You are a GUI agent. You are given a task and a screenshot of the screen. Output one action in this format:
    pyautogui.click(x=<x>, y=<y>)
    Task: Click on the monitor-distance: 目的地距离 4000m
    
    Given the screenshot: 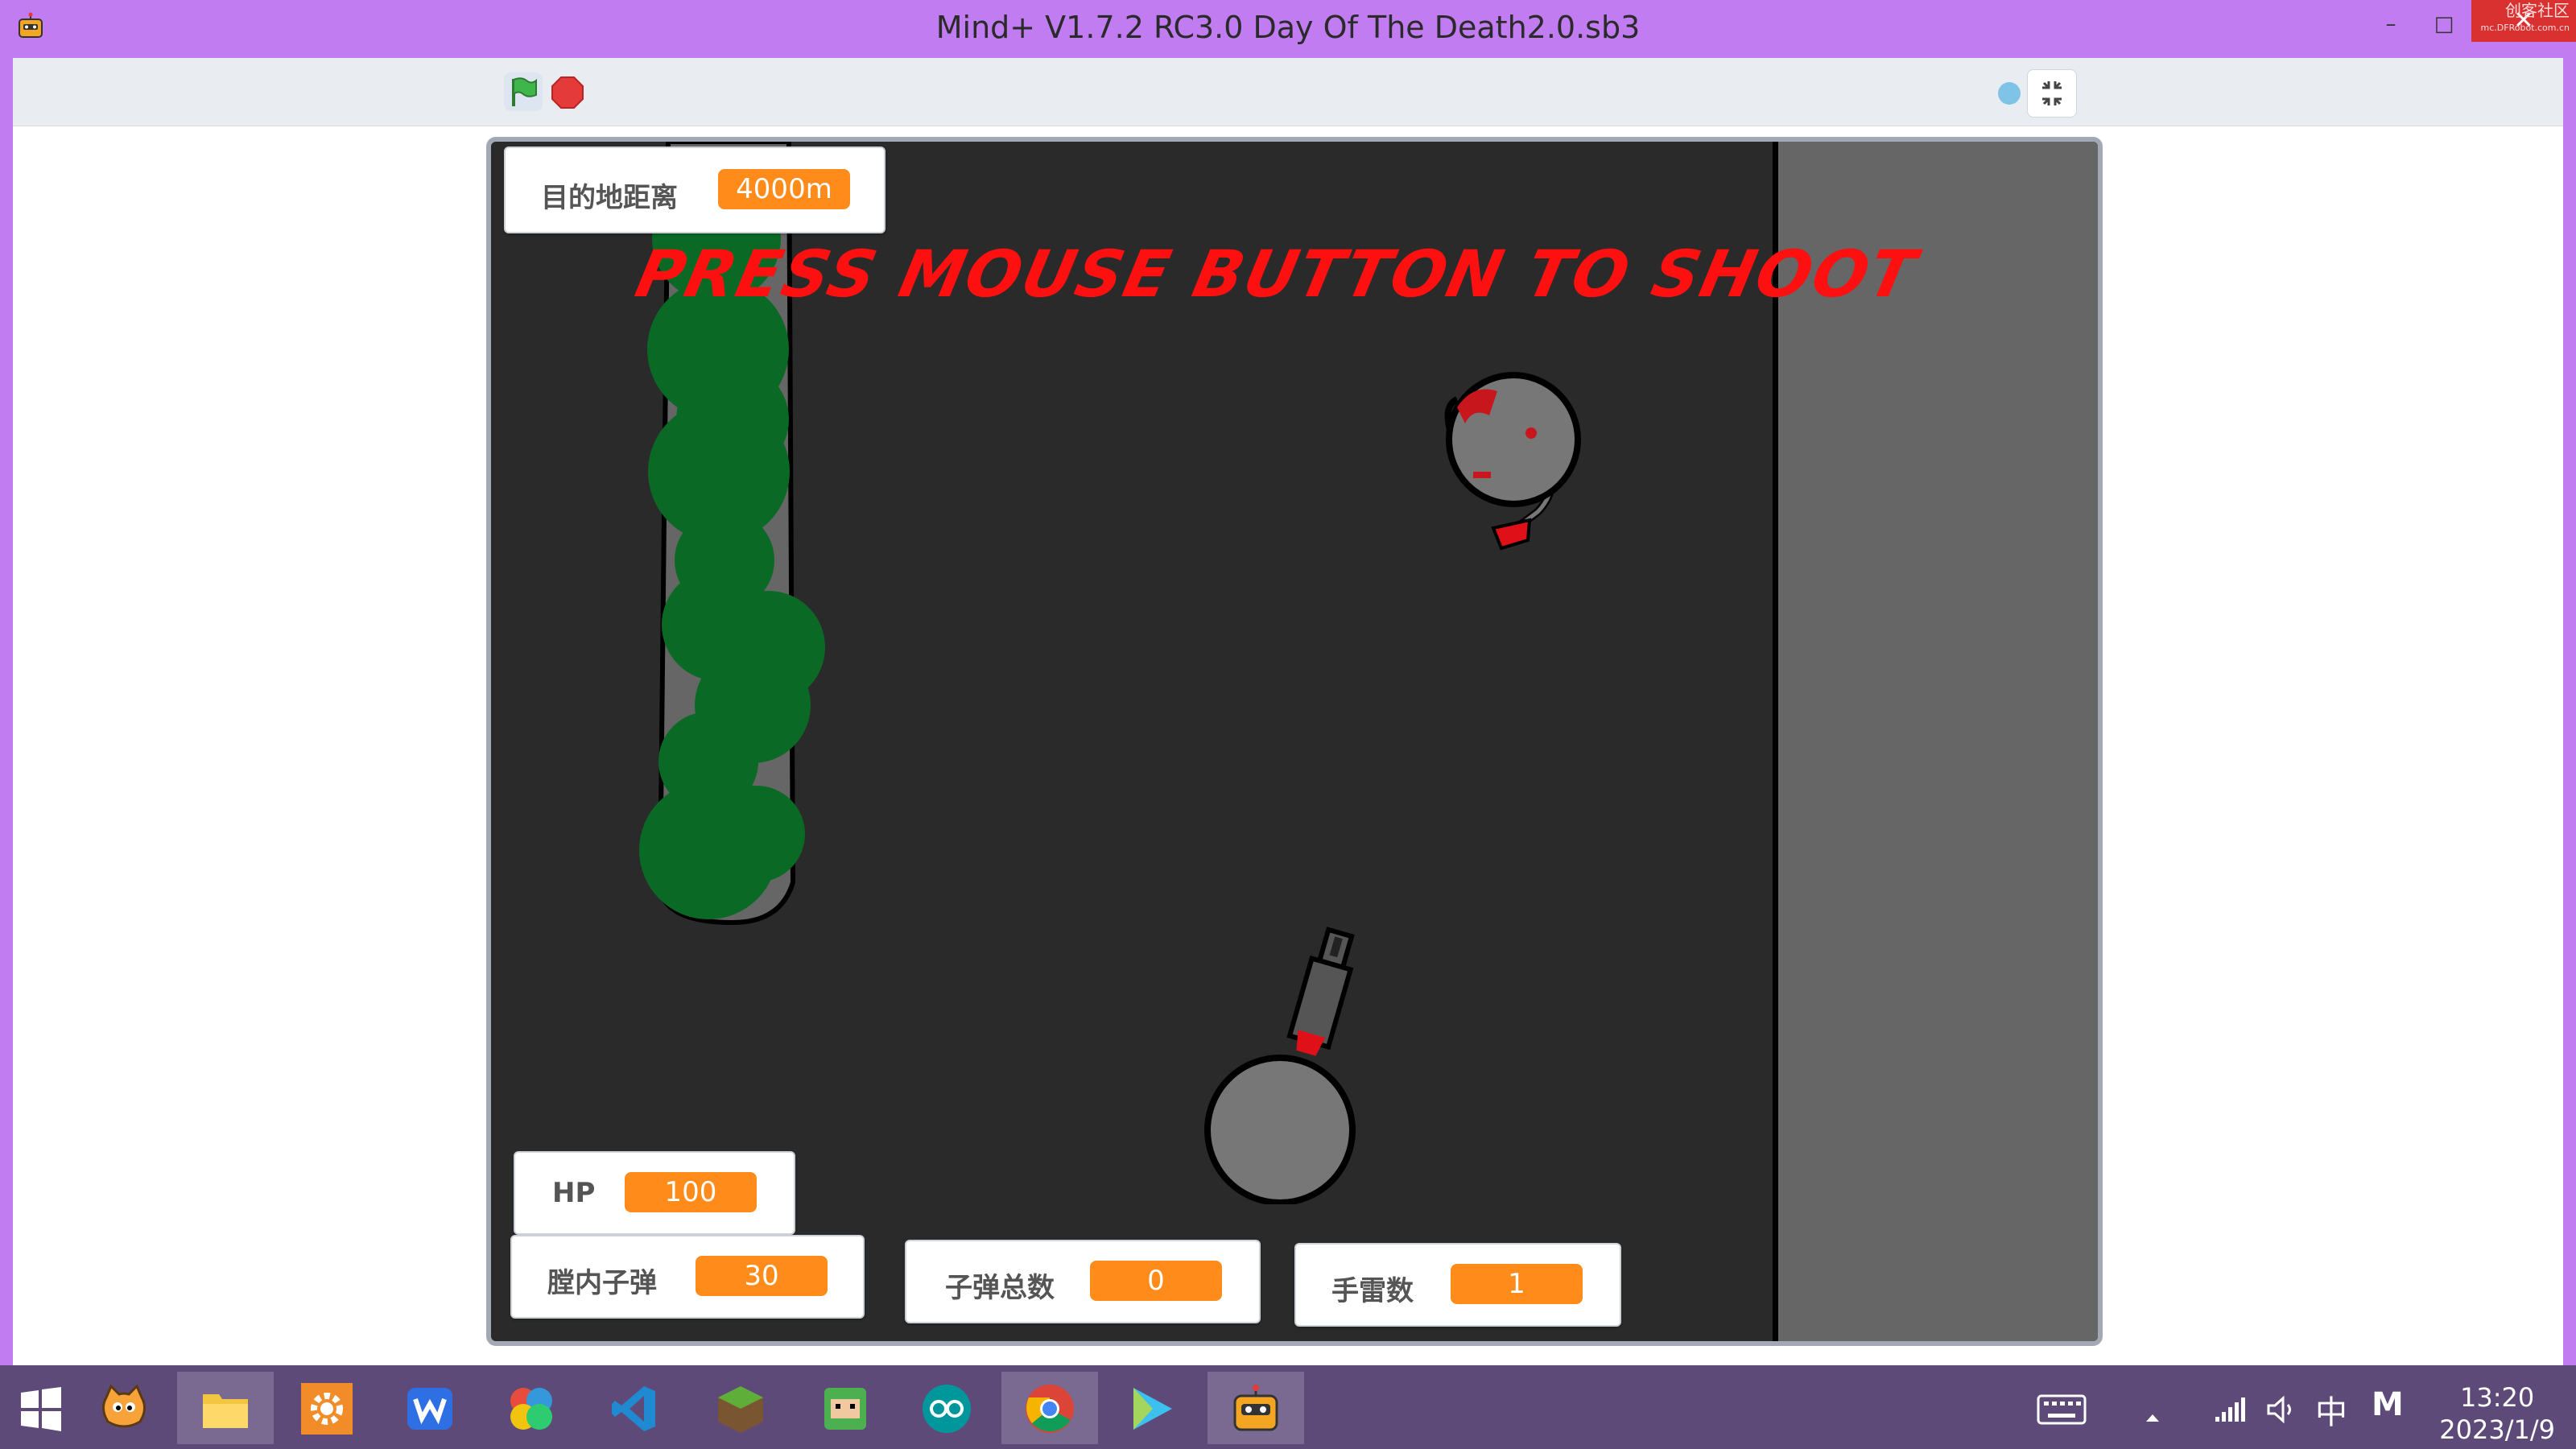 What is the action you would take?
    pyautogui.click(x=695, y=190)
    